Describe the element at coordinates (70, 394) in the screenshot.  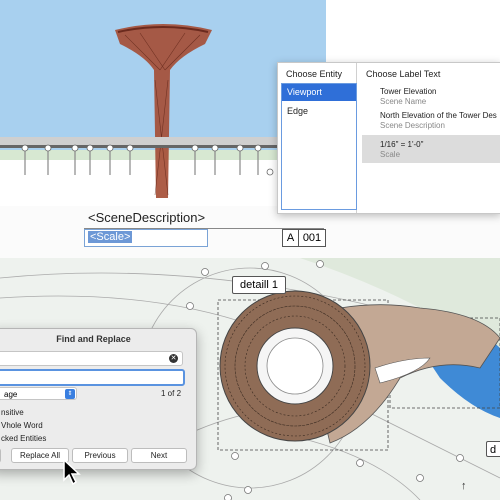
I see `stepper-caret-icon: ⇕` at that location.